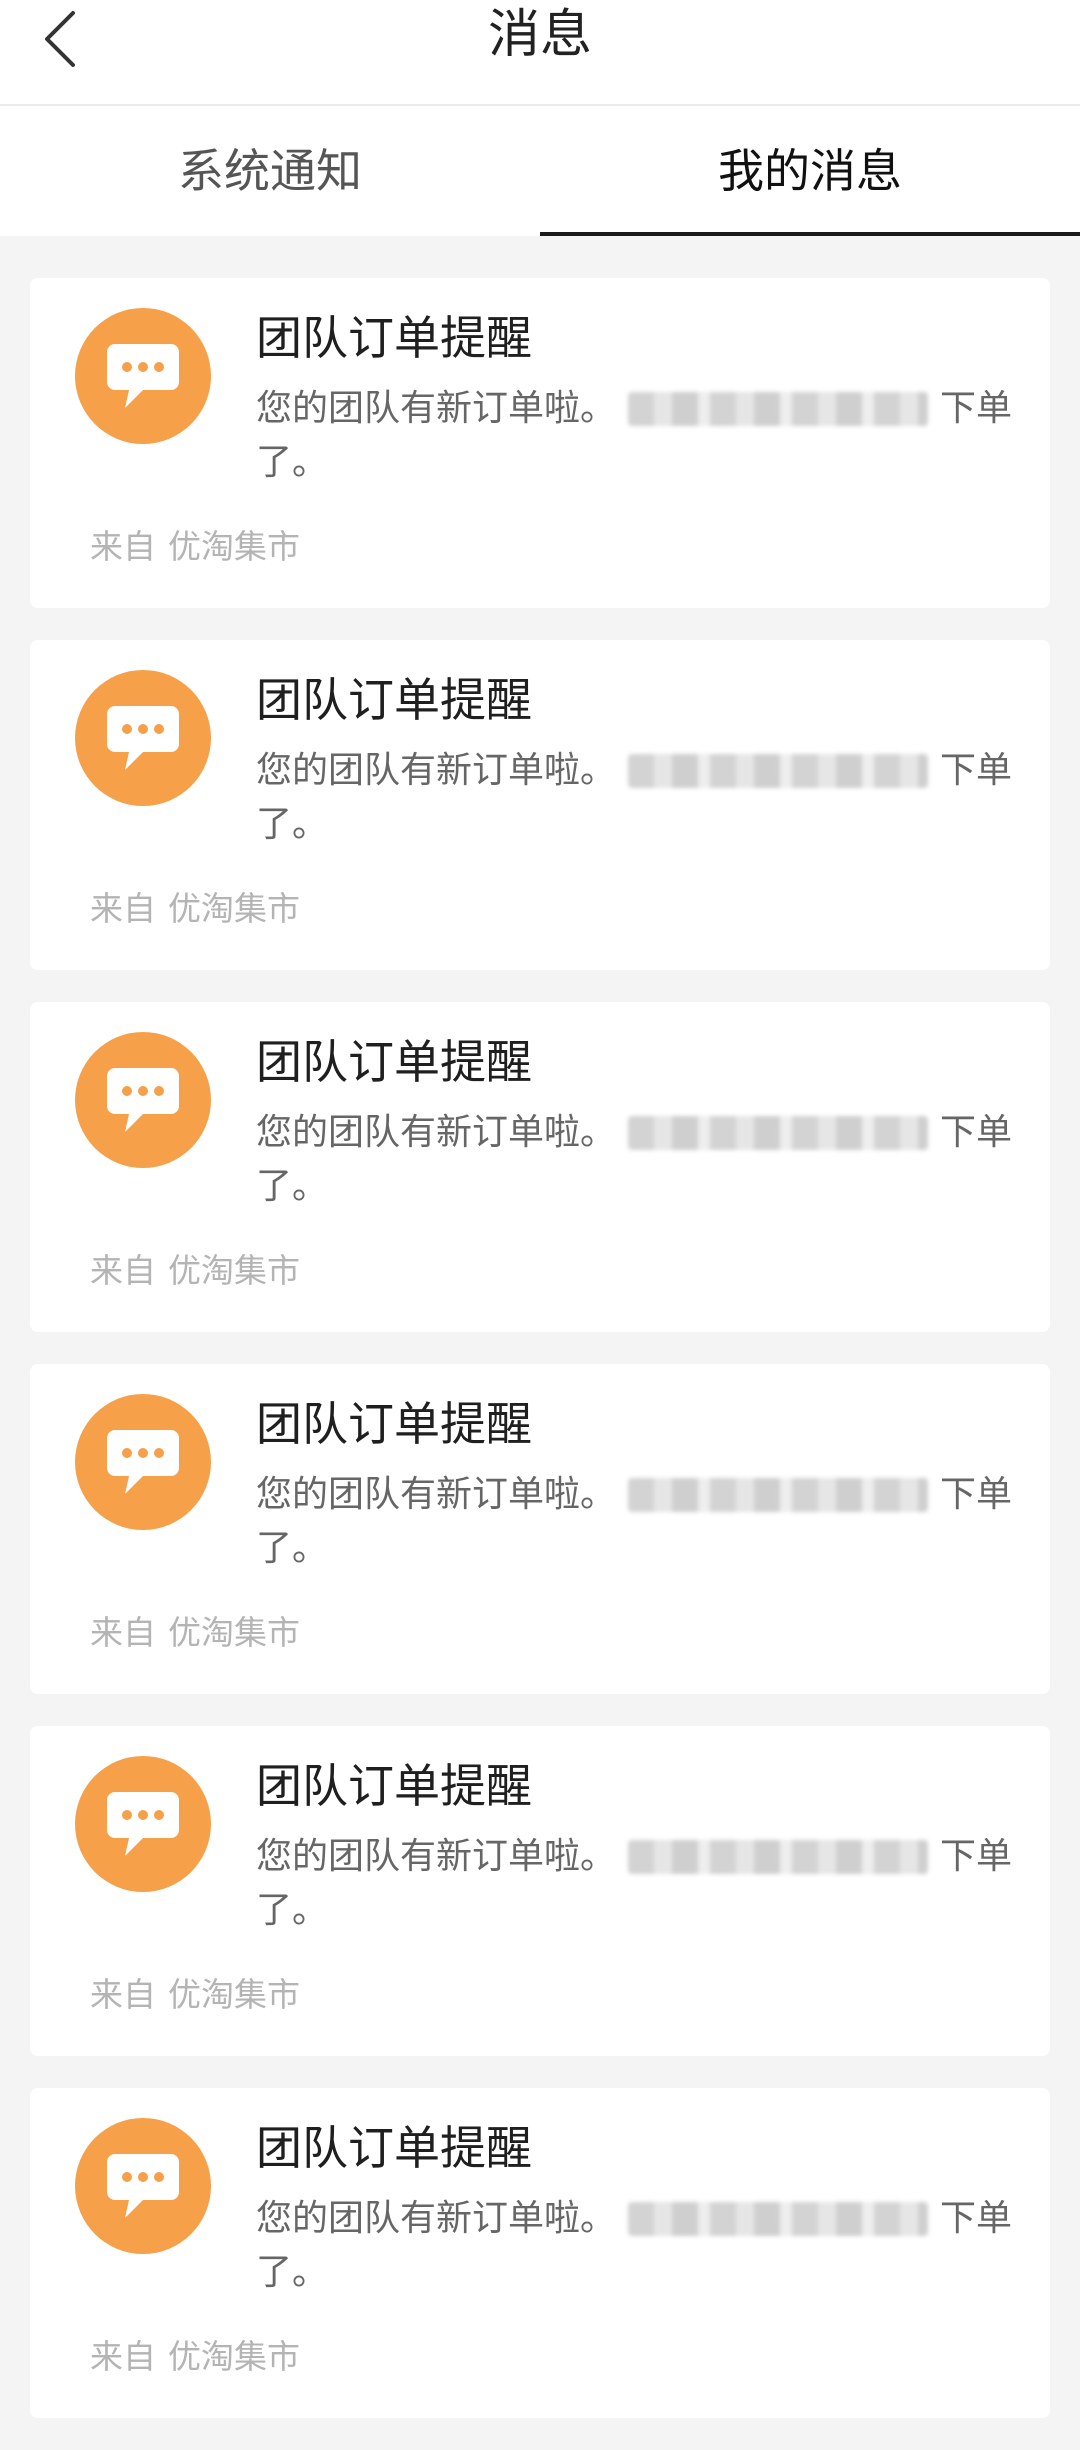 The width and height of the screenshot is (1080, 2450). I want to click on page-title: 消息, so click(539, 35).